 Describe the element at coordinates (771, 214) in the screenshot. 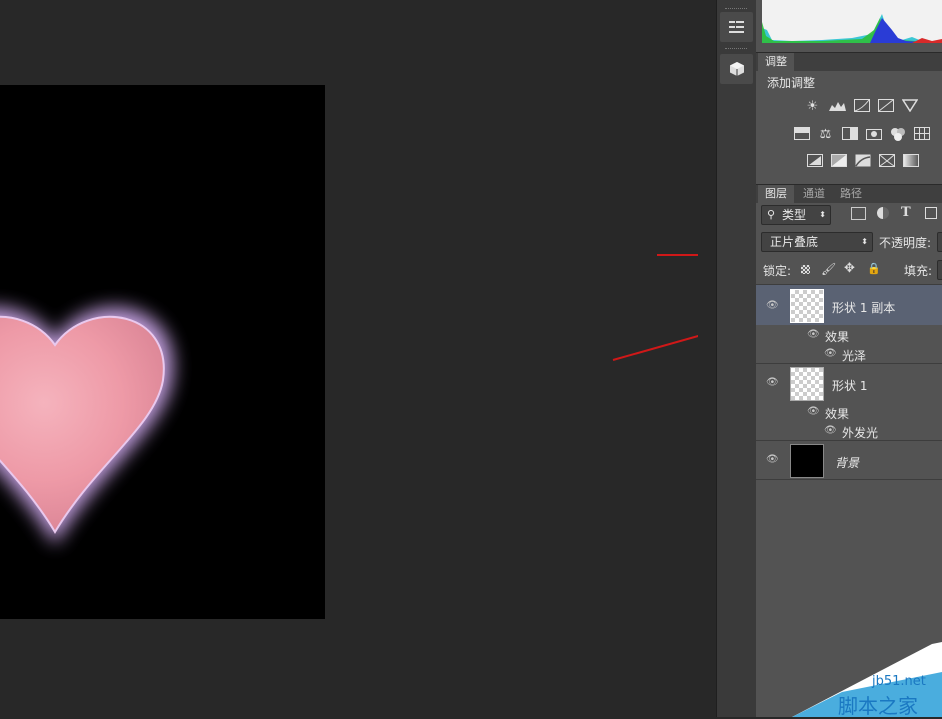

I see `search-icon: ⚲` at that location.